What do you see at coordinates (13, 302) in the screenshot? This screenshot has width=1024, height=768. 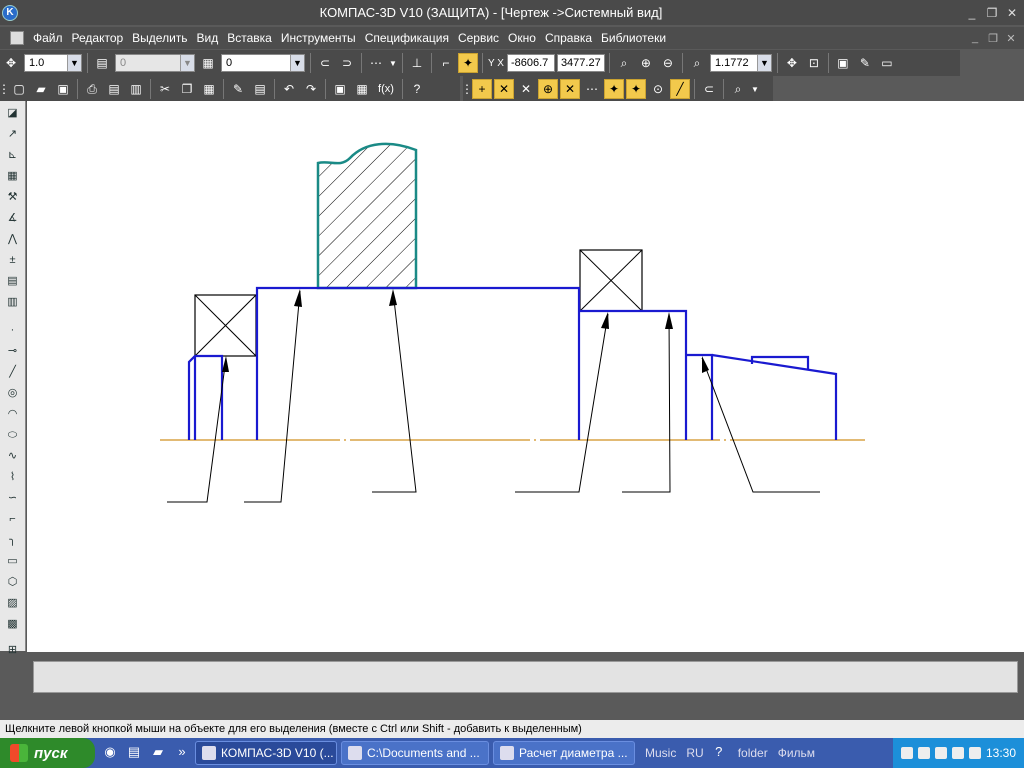 I see `insert-tool-icon: ▥` at bounding box center [13, 302].